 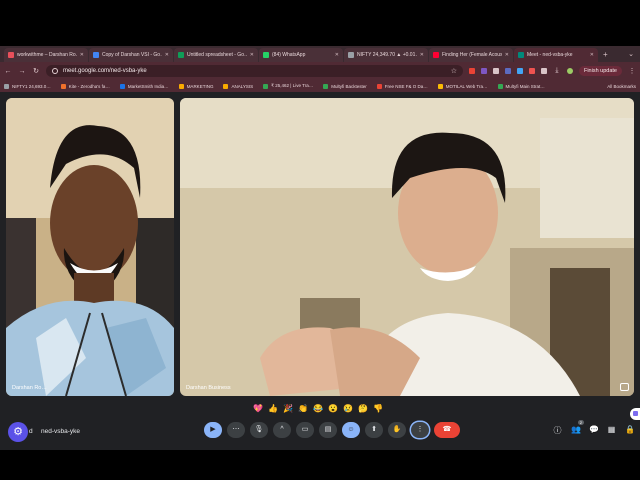 I want to click on call-controls: ▶ ⋯ 🎙 ^ ▭ ▤ ☺ ⬆ ✋ ⋮ ☎, so click(x=332, y=430).